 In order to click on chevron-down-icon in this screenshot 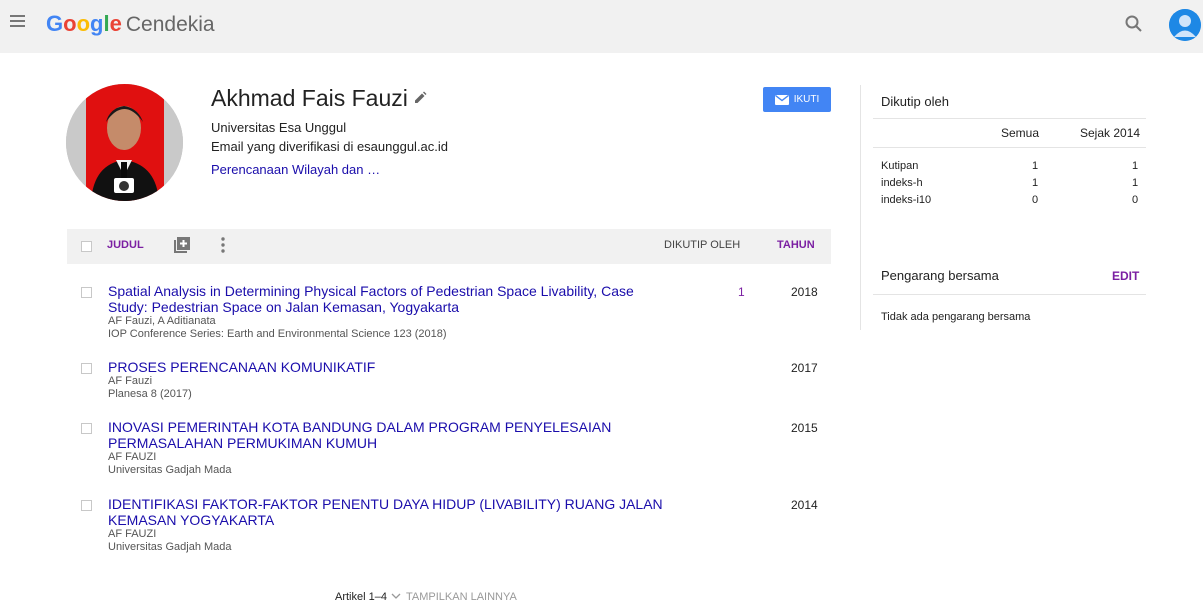, I will do `click(396, 597)`.